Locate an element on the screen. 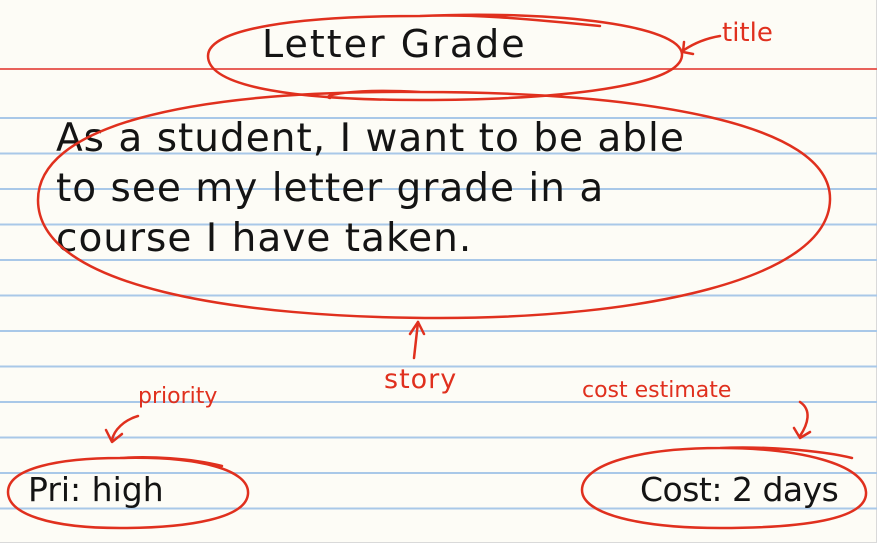  annotation-cost: cost estimate is located at coordinates (657, 390).